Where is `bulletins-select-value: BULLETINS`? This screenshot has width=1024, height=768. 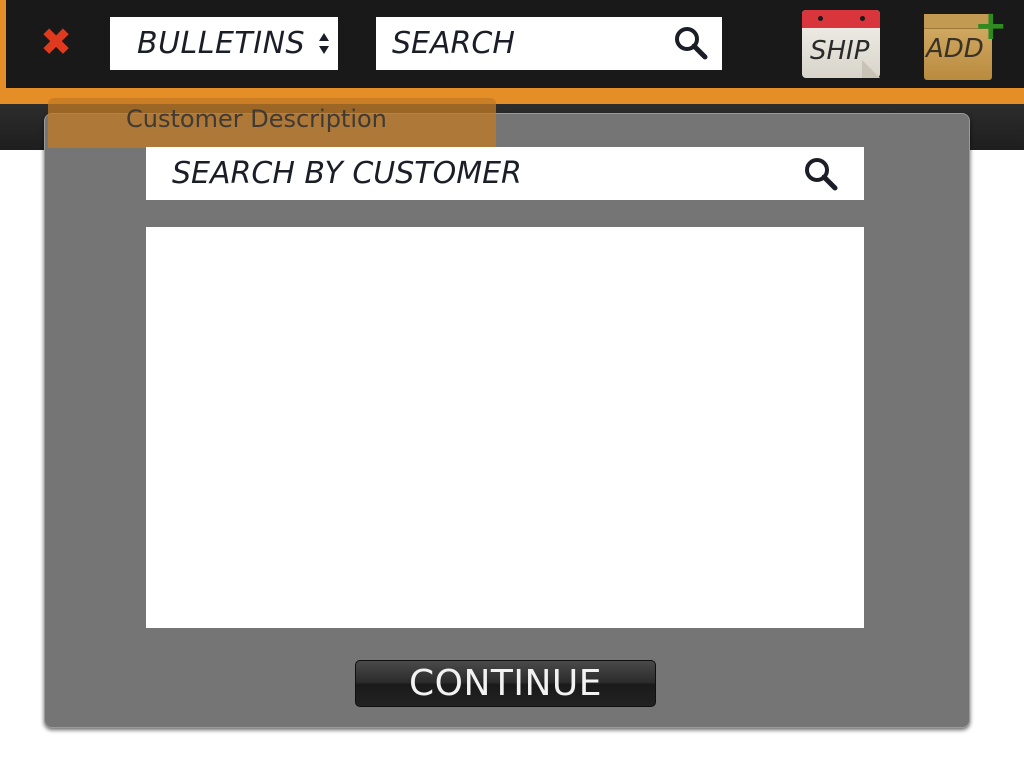 bulletins-select-value: BULLETINS is located at coordinates (221, 43).